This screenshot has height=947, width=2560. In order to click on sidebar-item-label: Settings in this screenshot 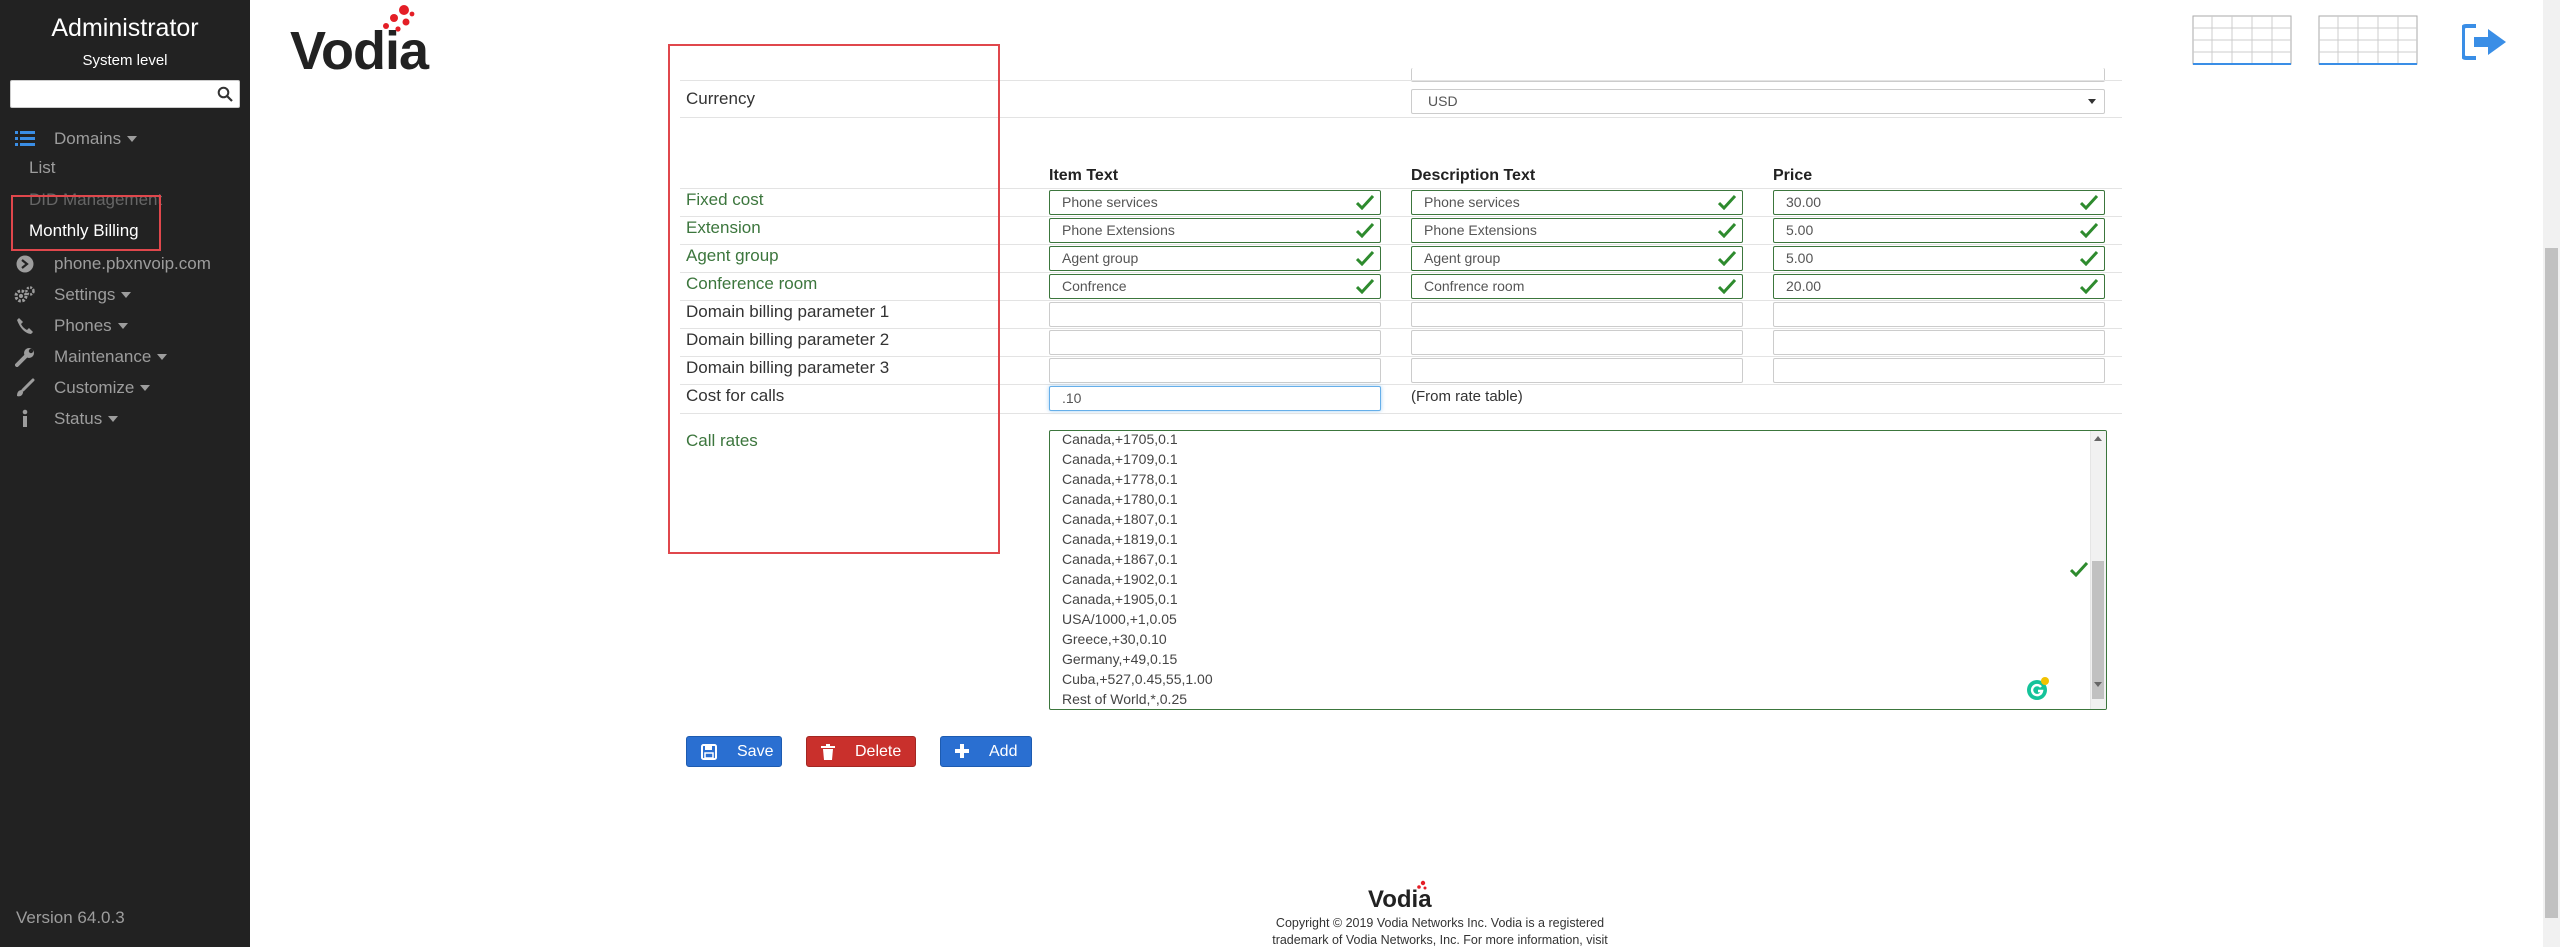, I will do `click(85, 294)`.